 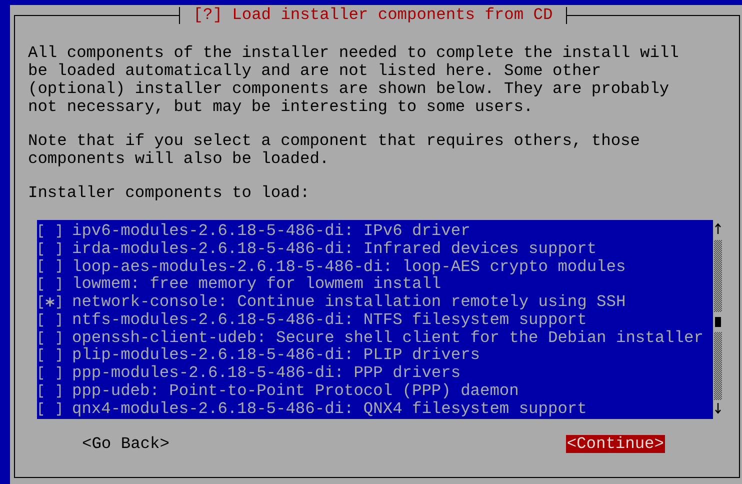 What do you see at coordinates (276, 355) in the screenshot?
I see `component-item: plip-modules-2.6.18-5-486-di: PLIP drivers` at bounding box center [276, 355].